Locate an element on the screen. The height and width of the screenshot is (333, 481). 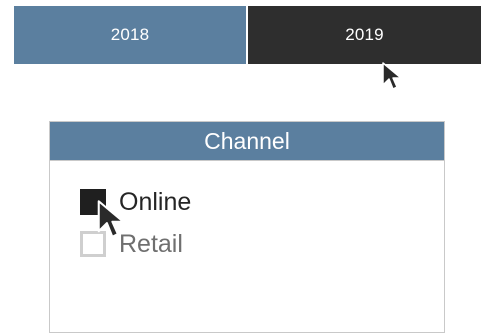
year-tile-label: 2019 is located at coordinates (364, 34).